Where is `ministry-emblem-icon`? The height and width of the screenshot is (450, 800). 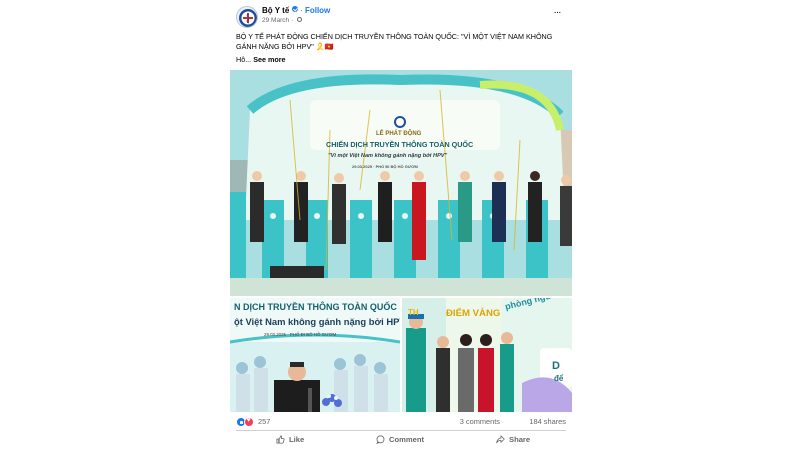
ministry-emblem-icon is located at coordinates (248, 18).